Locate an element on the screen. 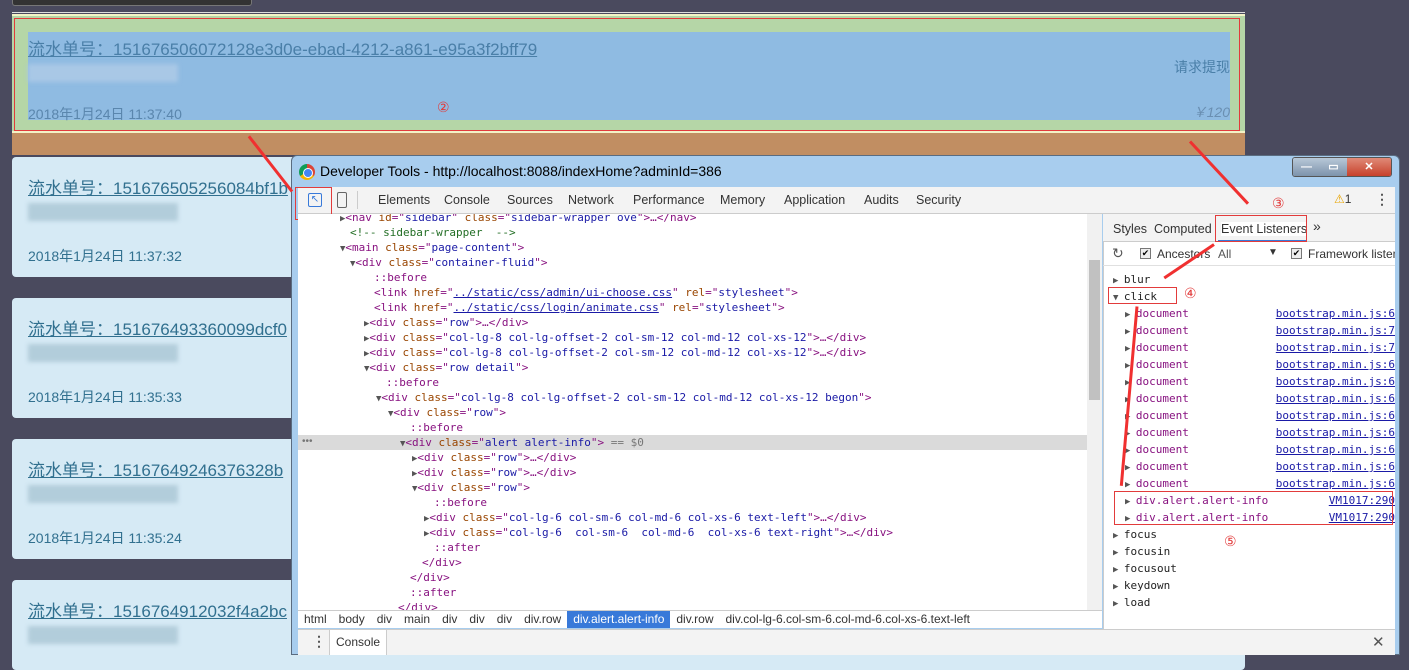 The height and width of the screenshot is (670, 1409). dropdown-arrow-icon: ▼ is located at coordinates (1273, 252).